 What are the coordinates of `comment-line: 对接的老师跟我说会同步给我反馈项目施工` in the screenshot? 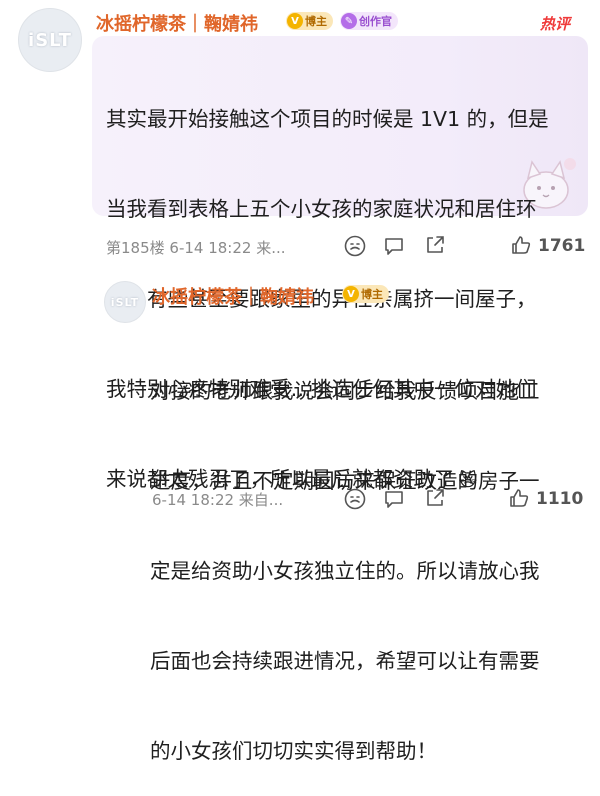 It's located at (345, 391).